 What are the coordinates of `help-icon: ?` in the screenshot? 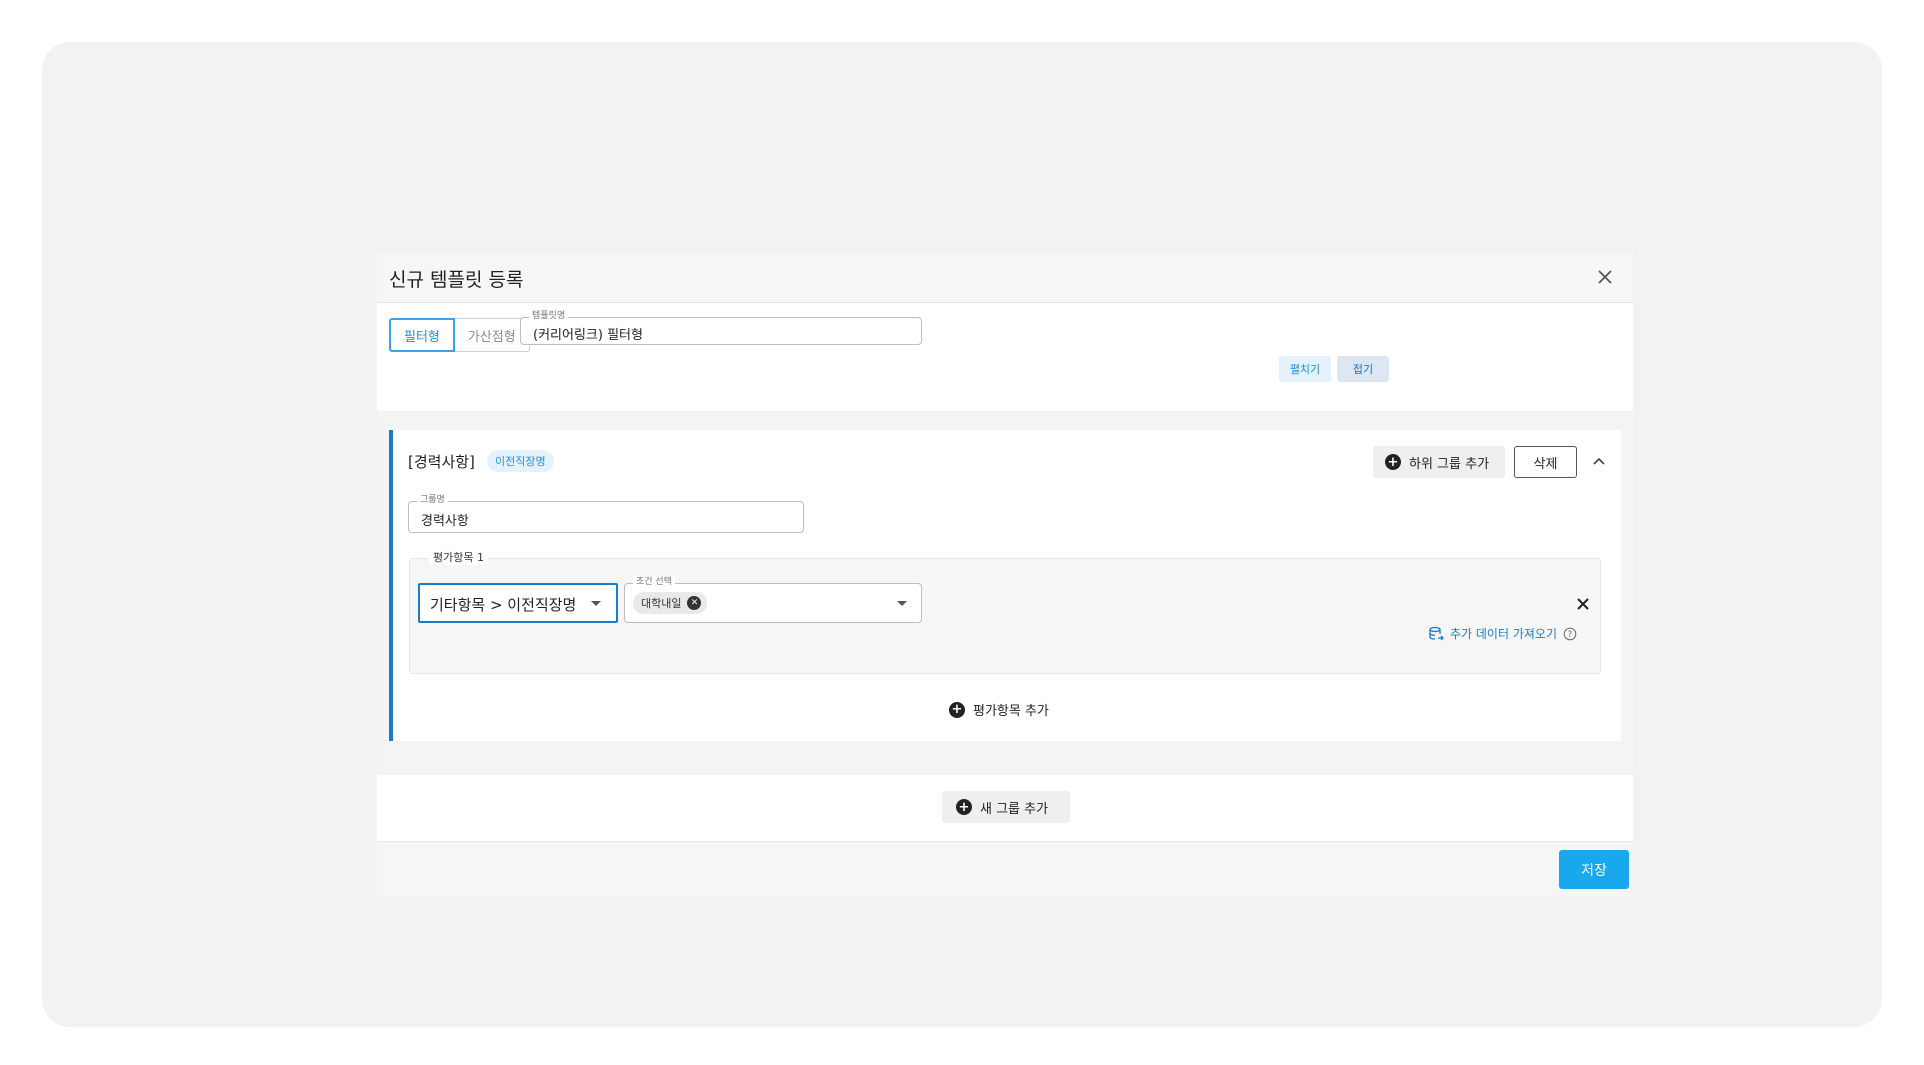 It's located at (1570, 634).